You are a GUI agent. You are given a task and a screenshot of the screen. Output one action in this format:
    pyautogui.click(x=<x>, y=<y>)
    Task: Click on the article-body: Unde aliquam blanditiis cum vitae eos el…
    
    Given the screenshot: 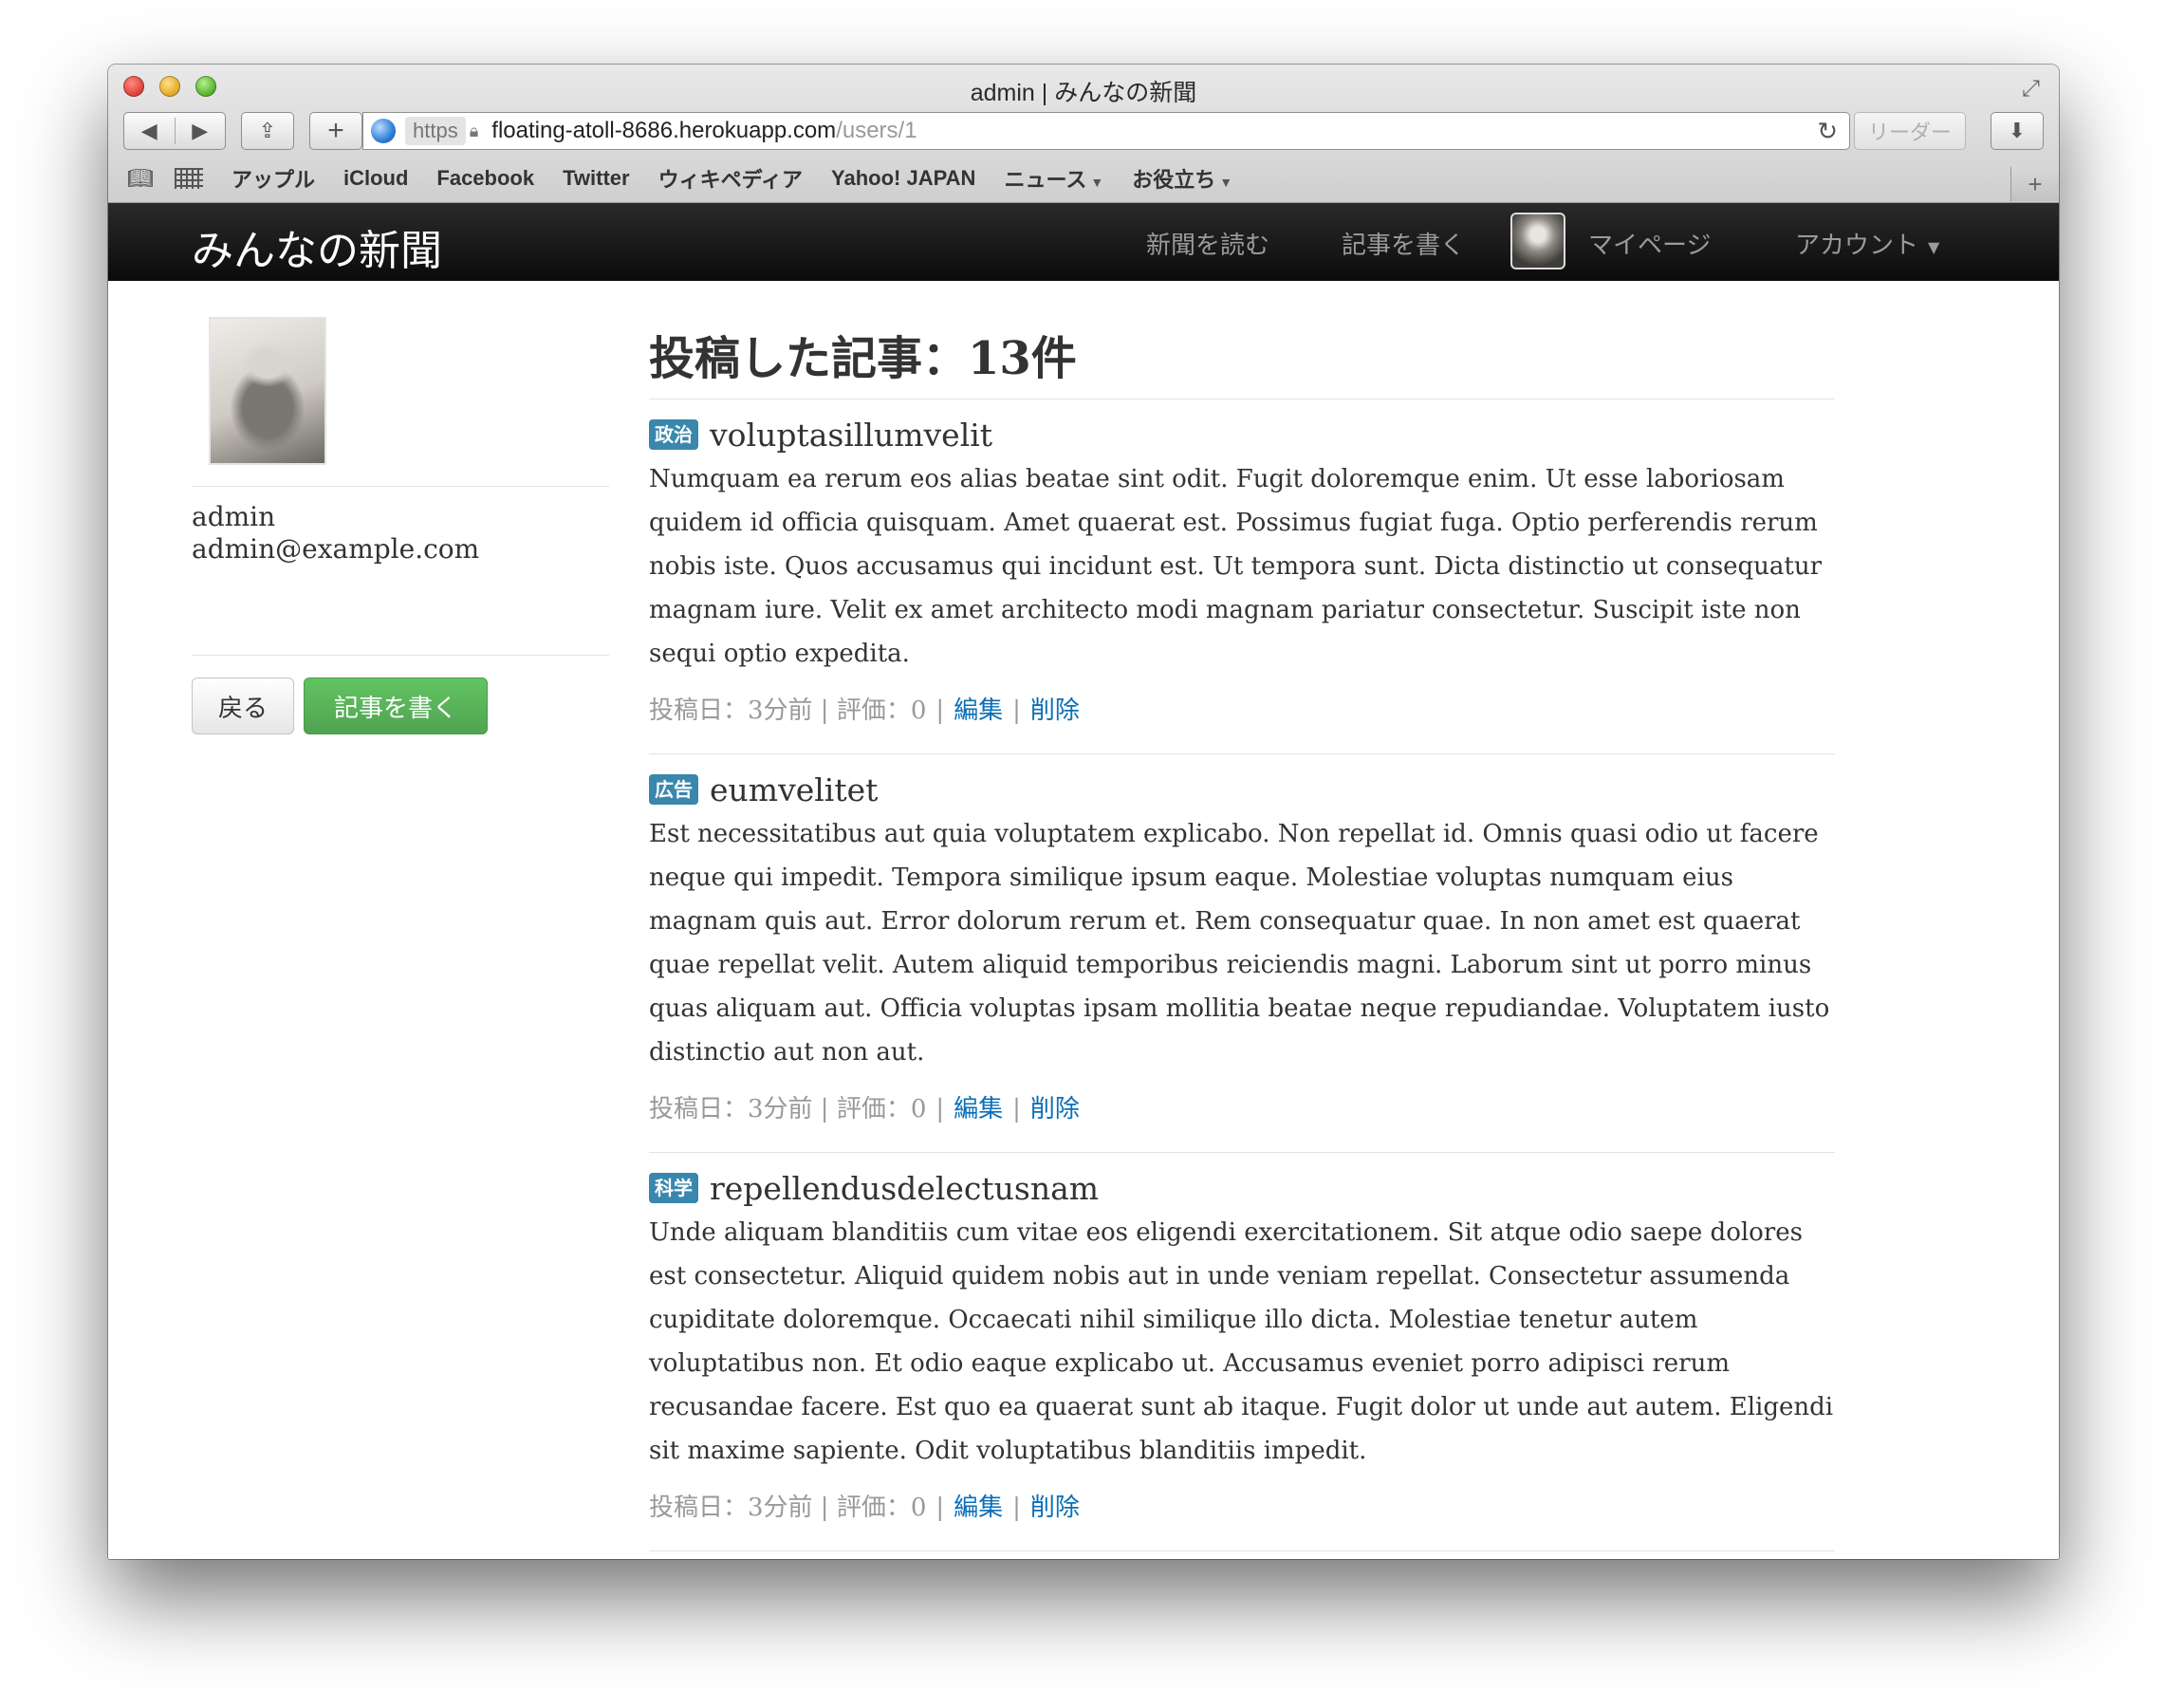 What is the action you would take?
    pyautogui.click(x=1241, y=1341)
    